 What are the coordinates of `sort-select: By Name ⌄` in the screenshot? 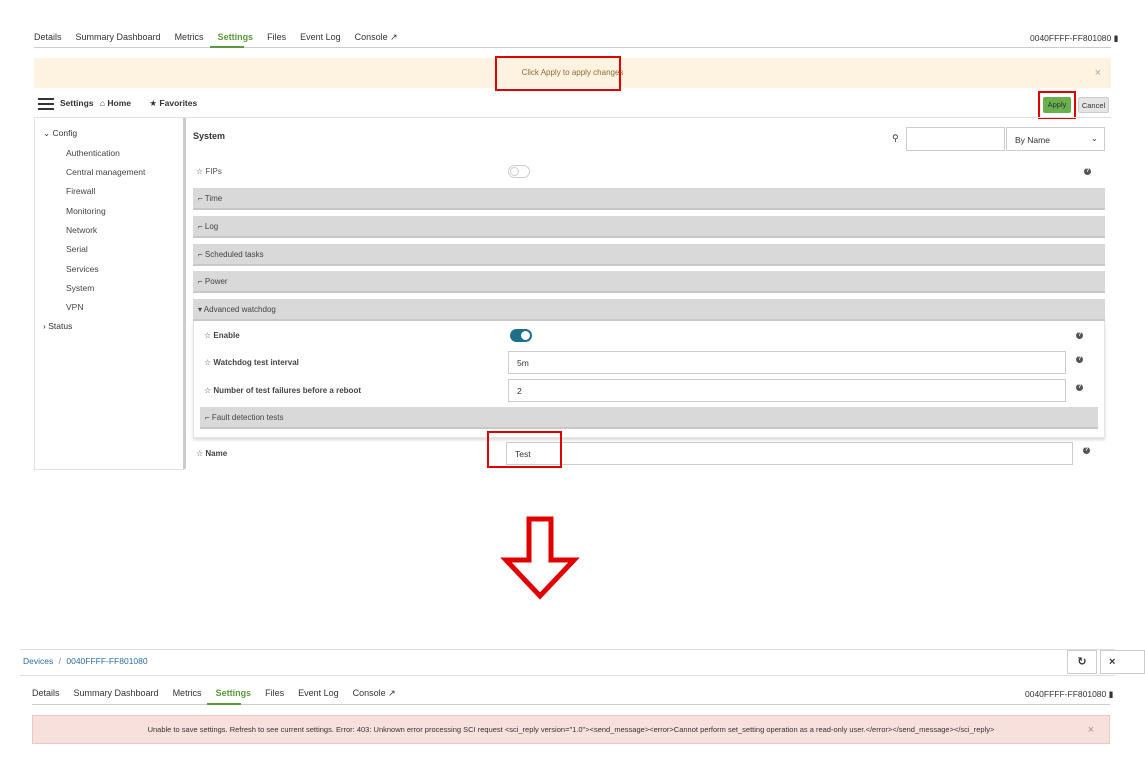 It's located at (1055, 139).